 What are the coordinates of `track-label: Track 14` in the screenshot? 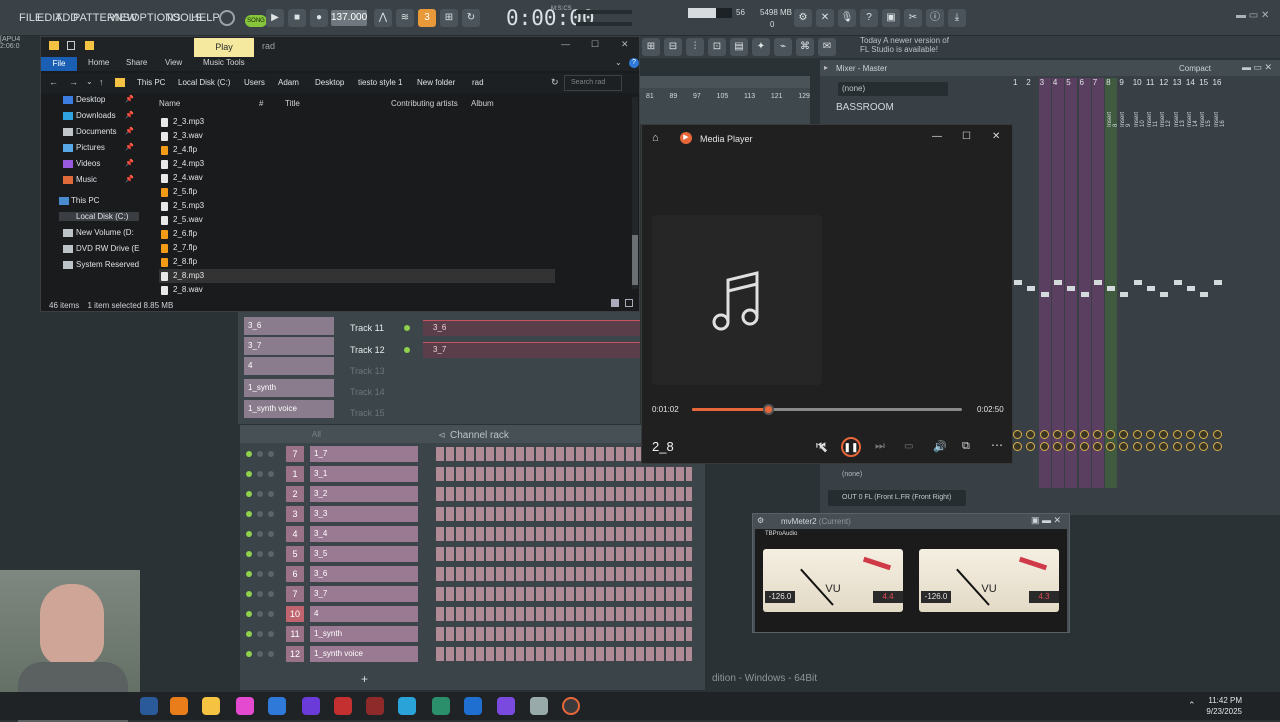 It's located at (367, 392).